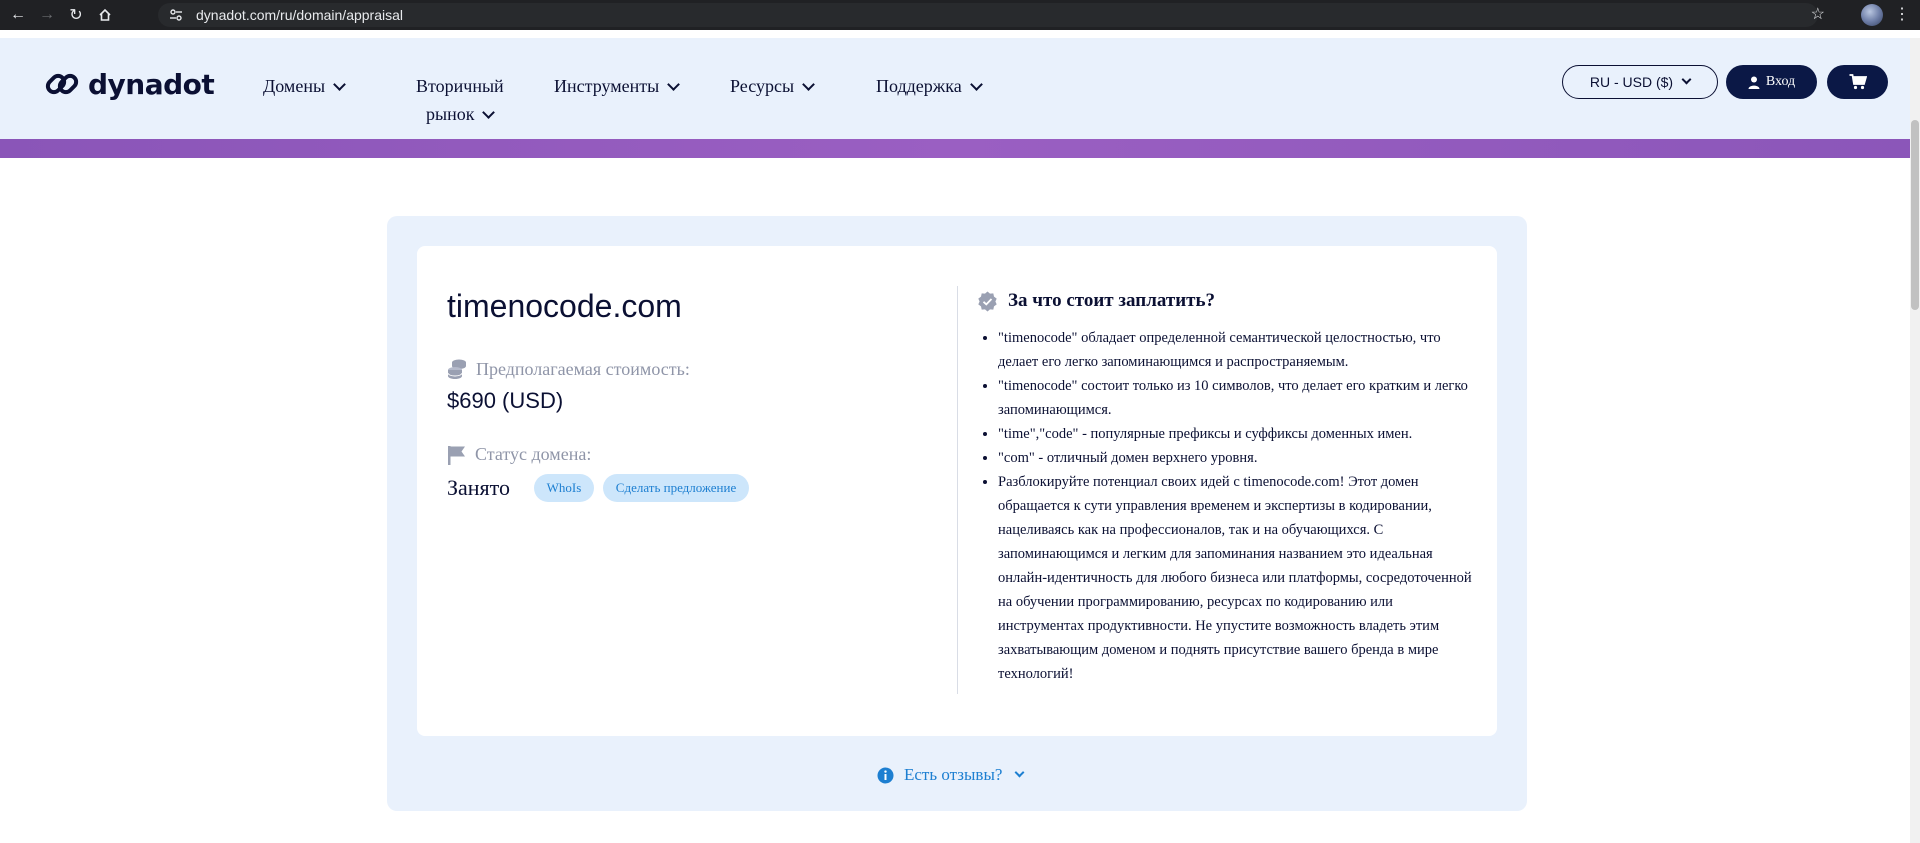 The height and width of the screenshot is (843, 1920). I want to click on nav-support: Поддержка, so click(929, 86).